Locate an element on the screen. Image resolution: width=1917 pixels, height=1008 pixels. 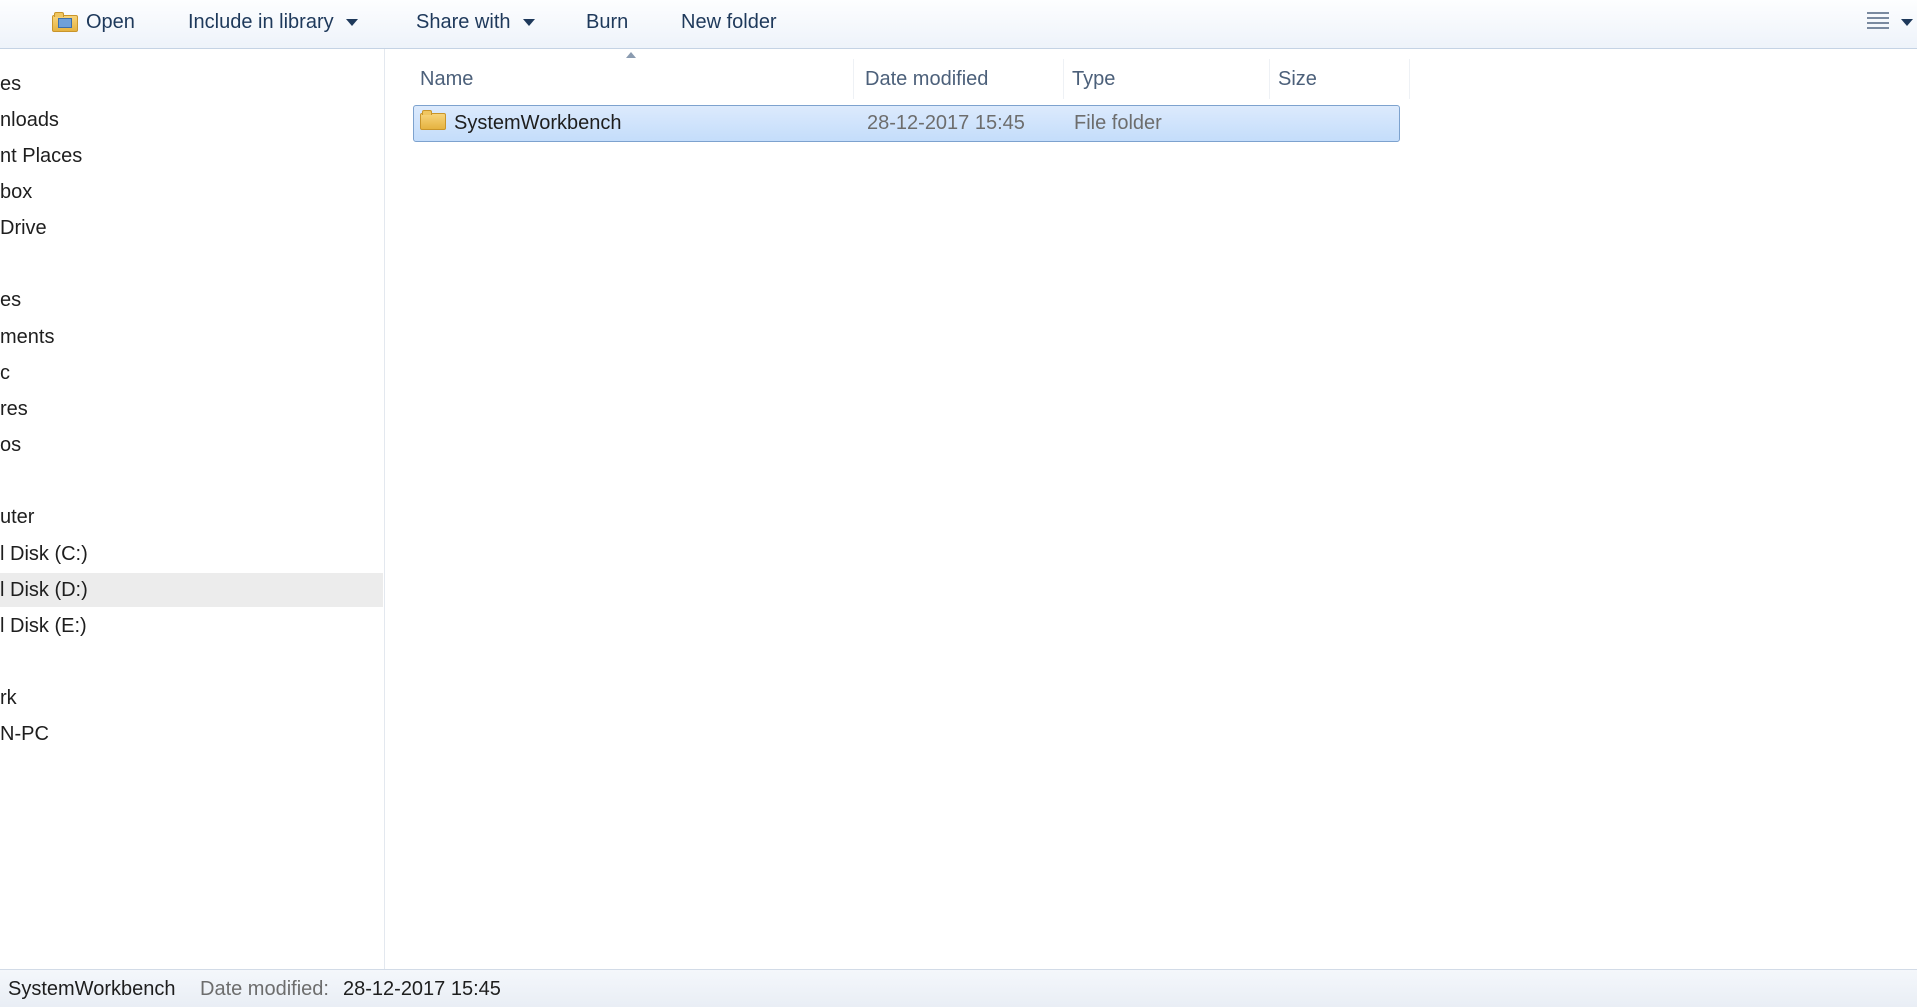
nav-item-disk-c: l Disk (C:) is located at coordinates (191, 554).